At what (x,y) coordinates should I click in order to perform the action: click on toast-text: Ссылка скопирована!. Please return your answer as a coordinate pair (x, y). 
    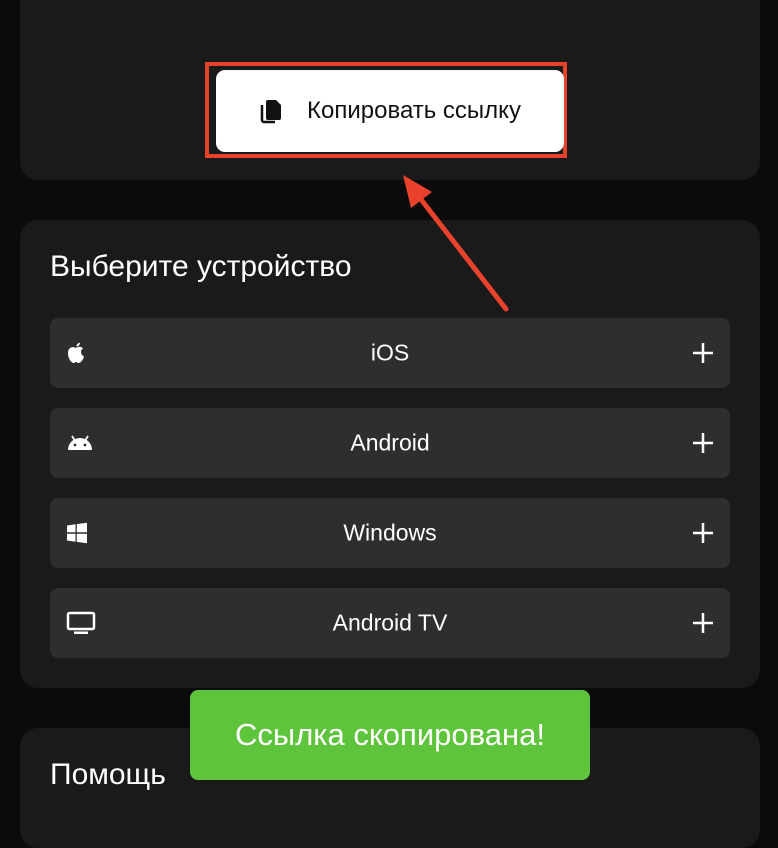
    Looking at the image, I should click on (390, 734).